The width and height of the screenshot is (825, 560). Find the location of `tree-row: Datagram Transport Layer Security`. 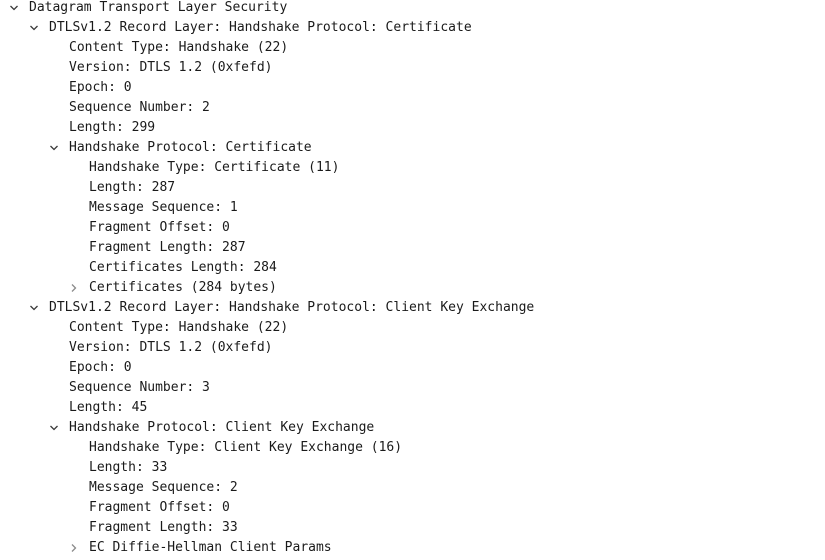

tree-row: Datagram Transport Layer Security is located at coordinates (412, 9).